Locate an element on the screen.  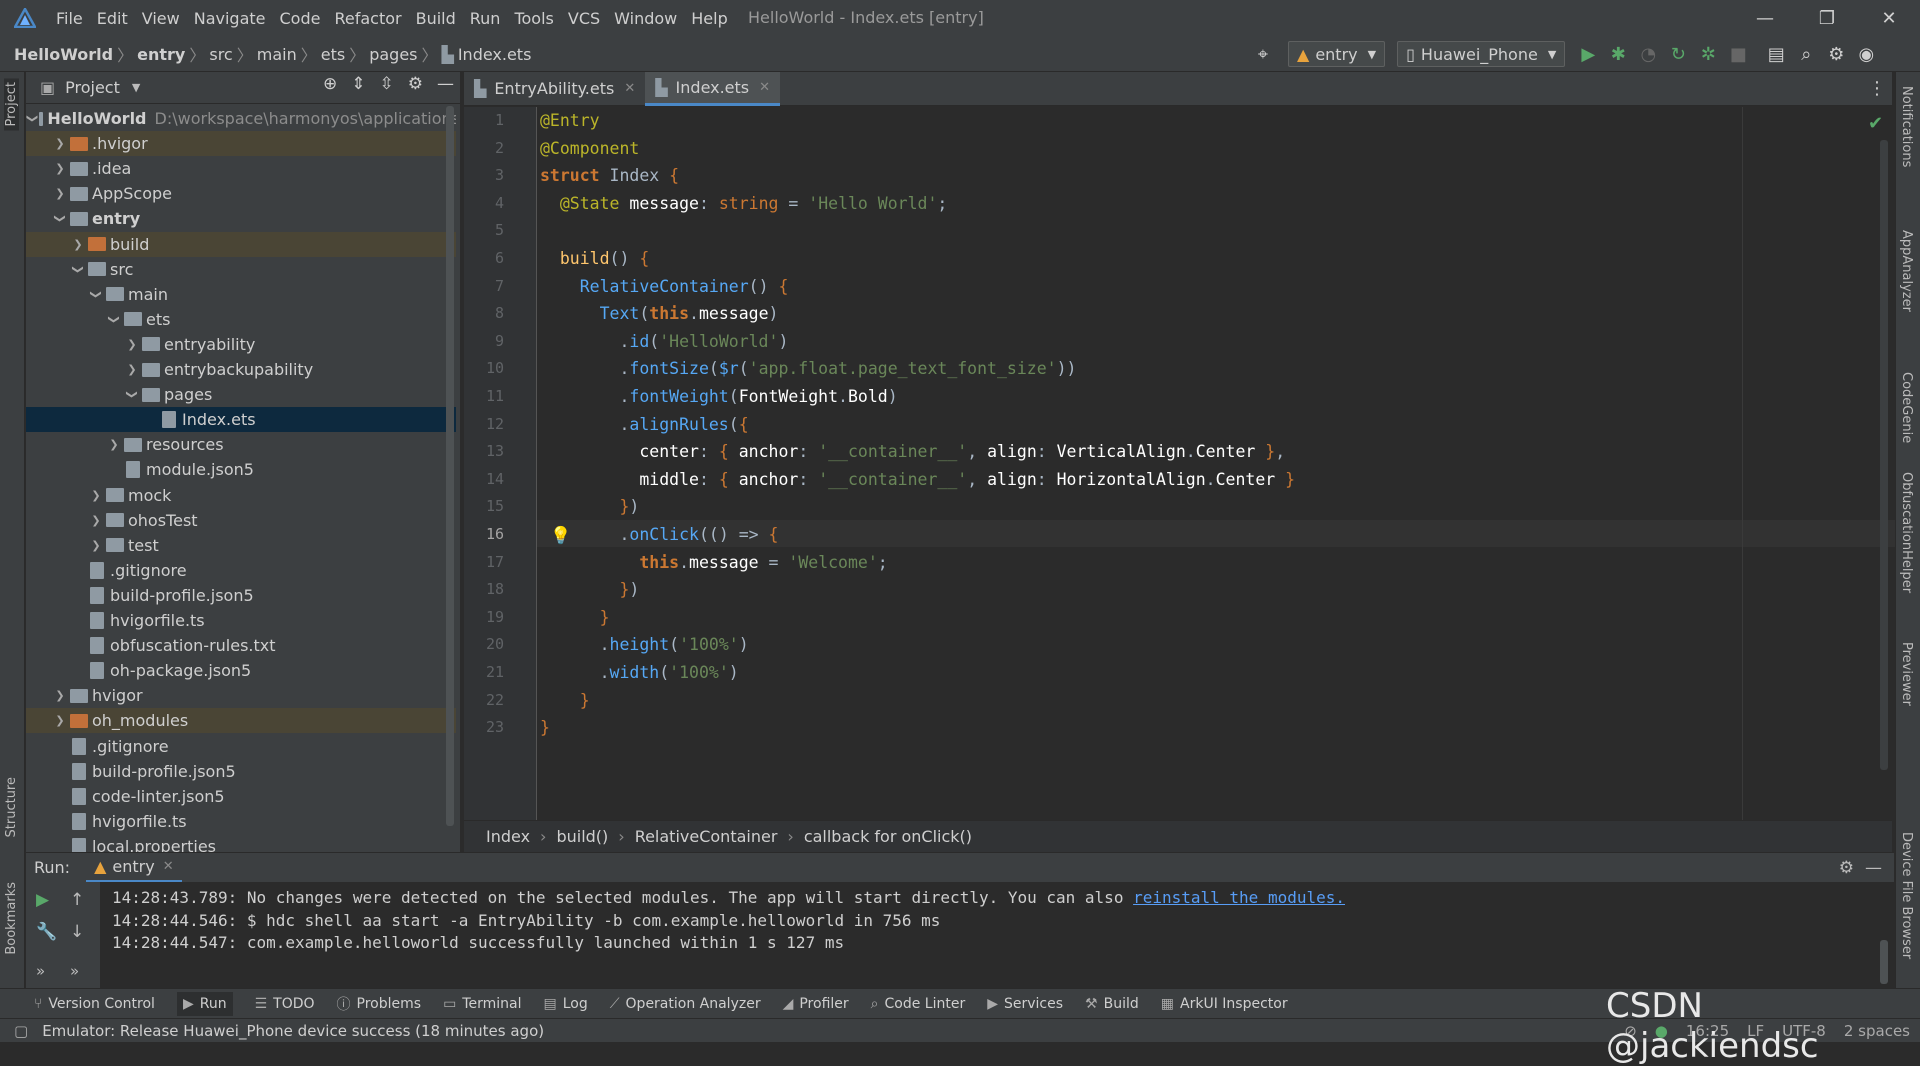
tree-item: ❯ entrybackupability is located at coordinates (241, 369).